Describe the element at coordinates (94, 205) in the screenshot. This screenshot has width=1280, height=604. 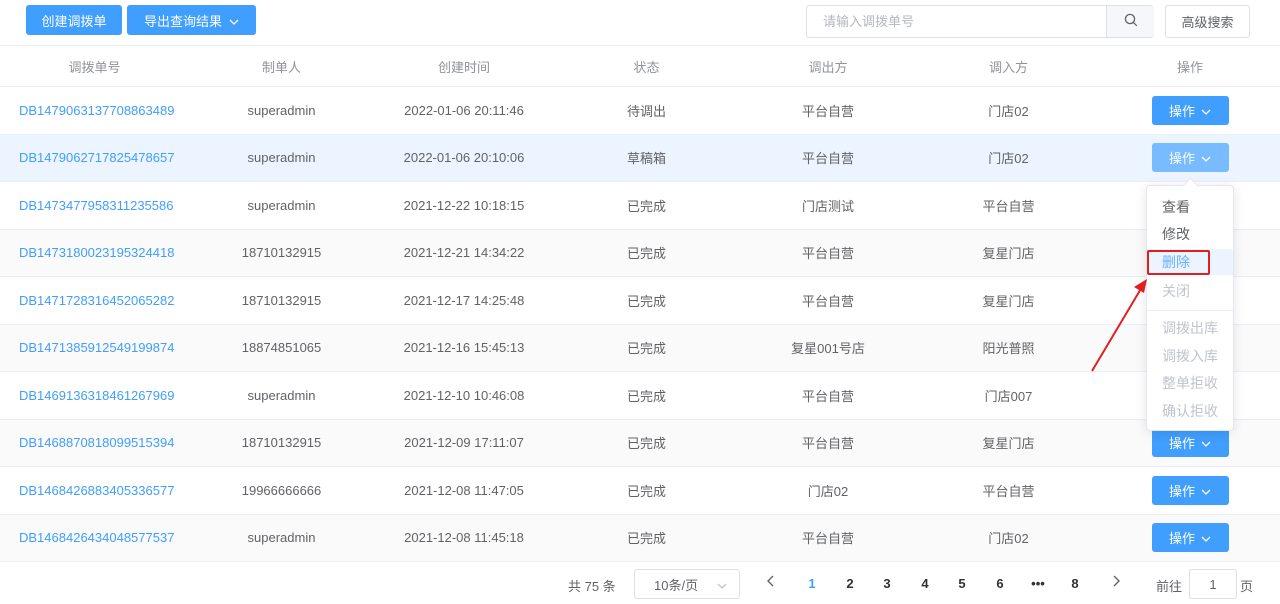
I see `transfer-no-link: DB1473477958311235586` at that location.